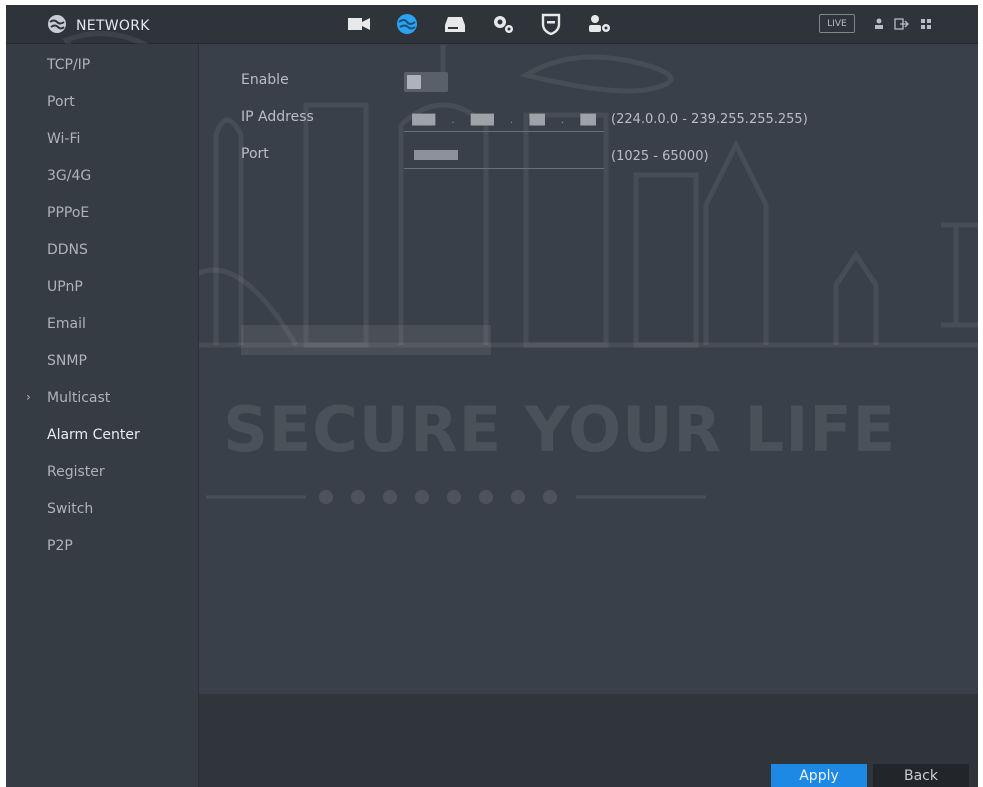 The height and width of the screenshot is (787, 983). Describe the element at coordinates (504, 157) in the screenshot. I see `port-input` at that location.